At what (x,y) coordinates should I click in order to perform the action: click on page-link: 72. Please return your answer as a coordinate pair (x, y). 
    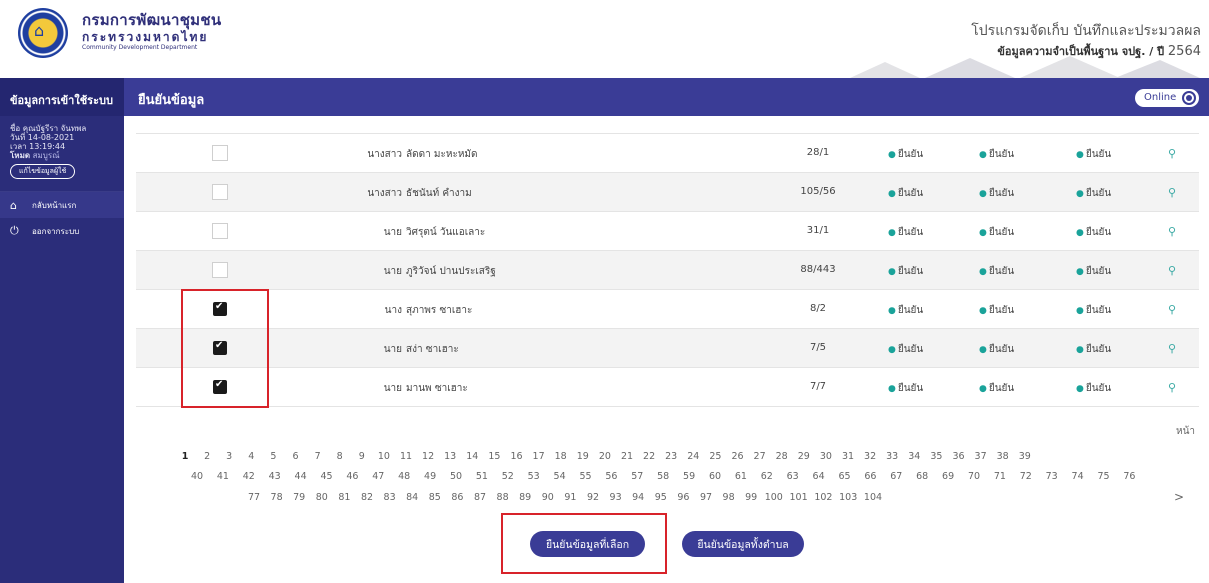
    Looking at the image, I should click on (1026, 476).